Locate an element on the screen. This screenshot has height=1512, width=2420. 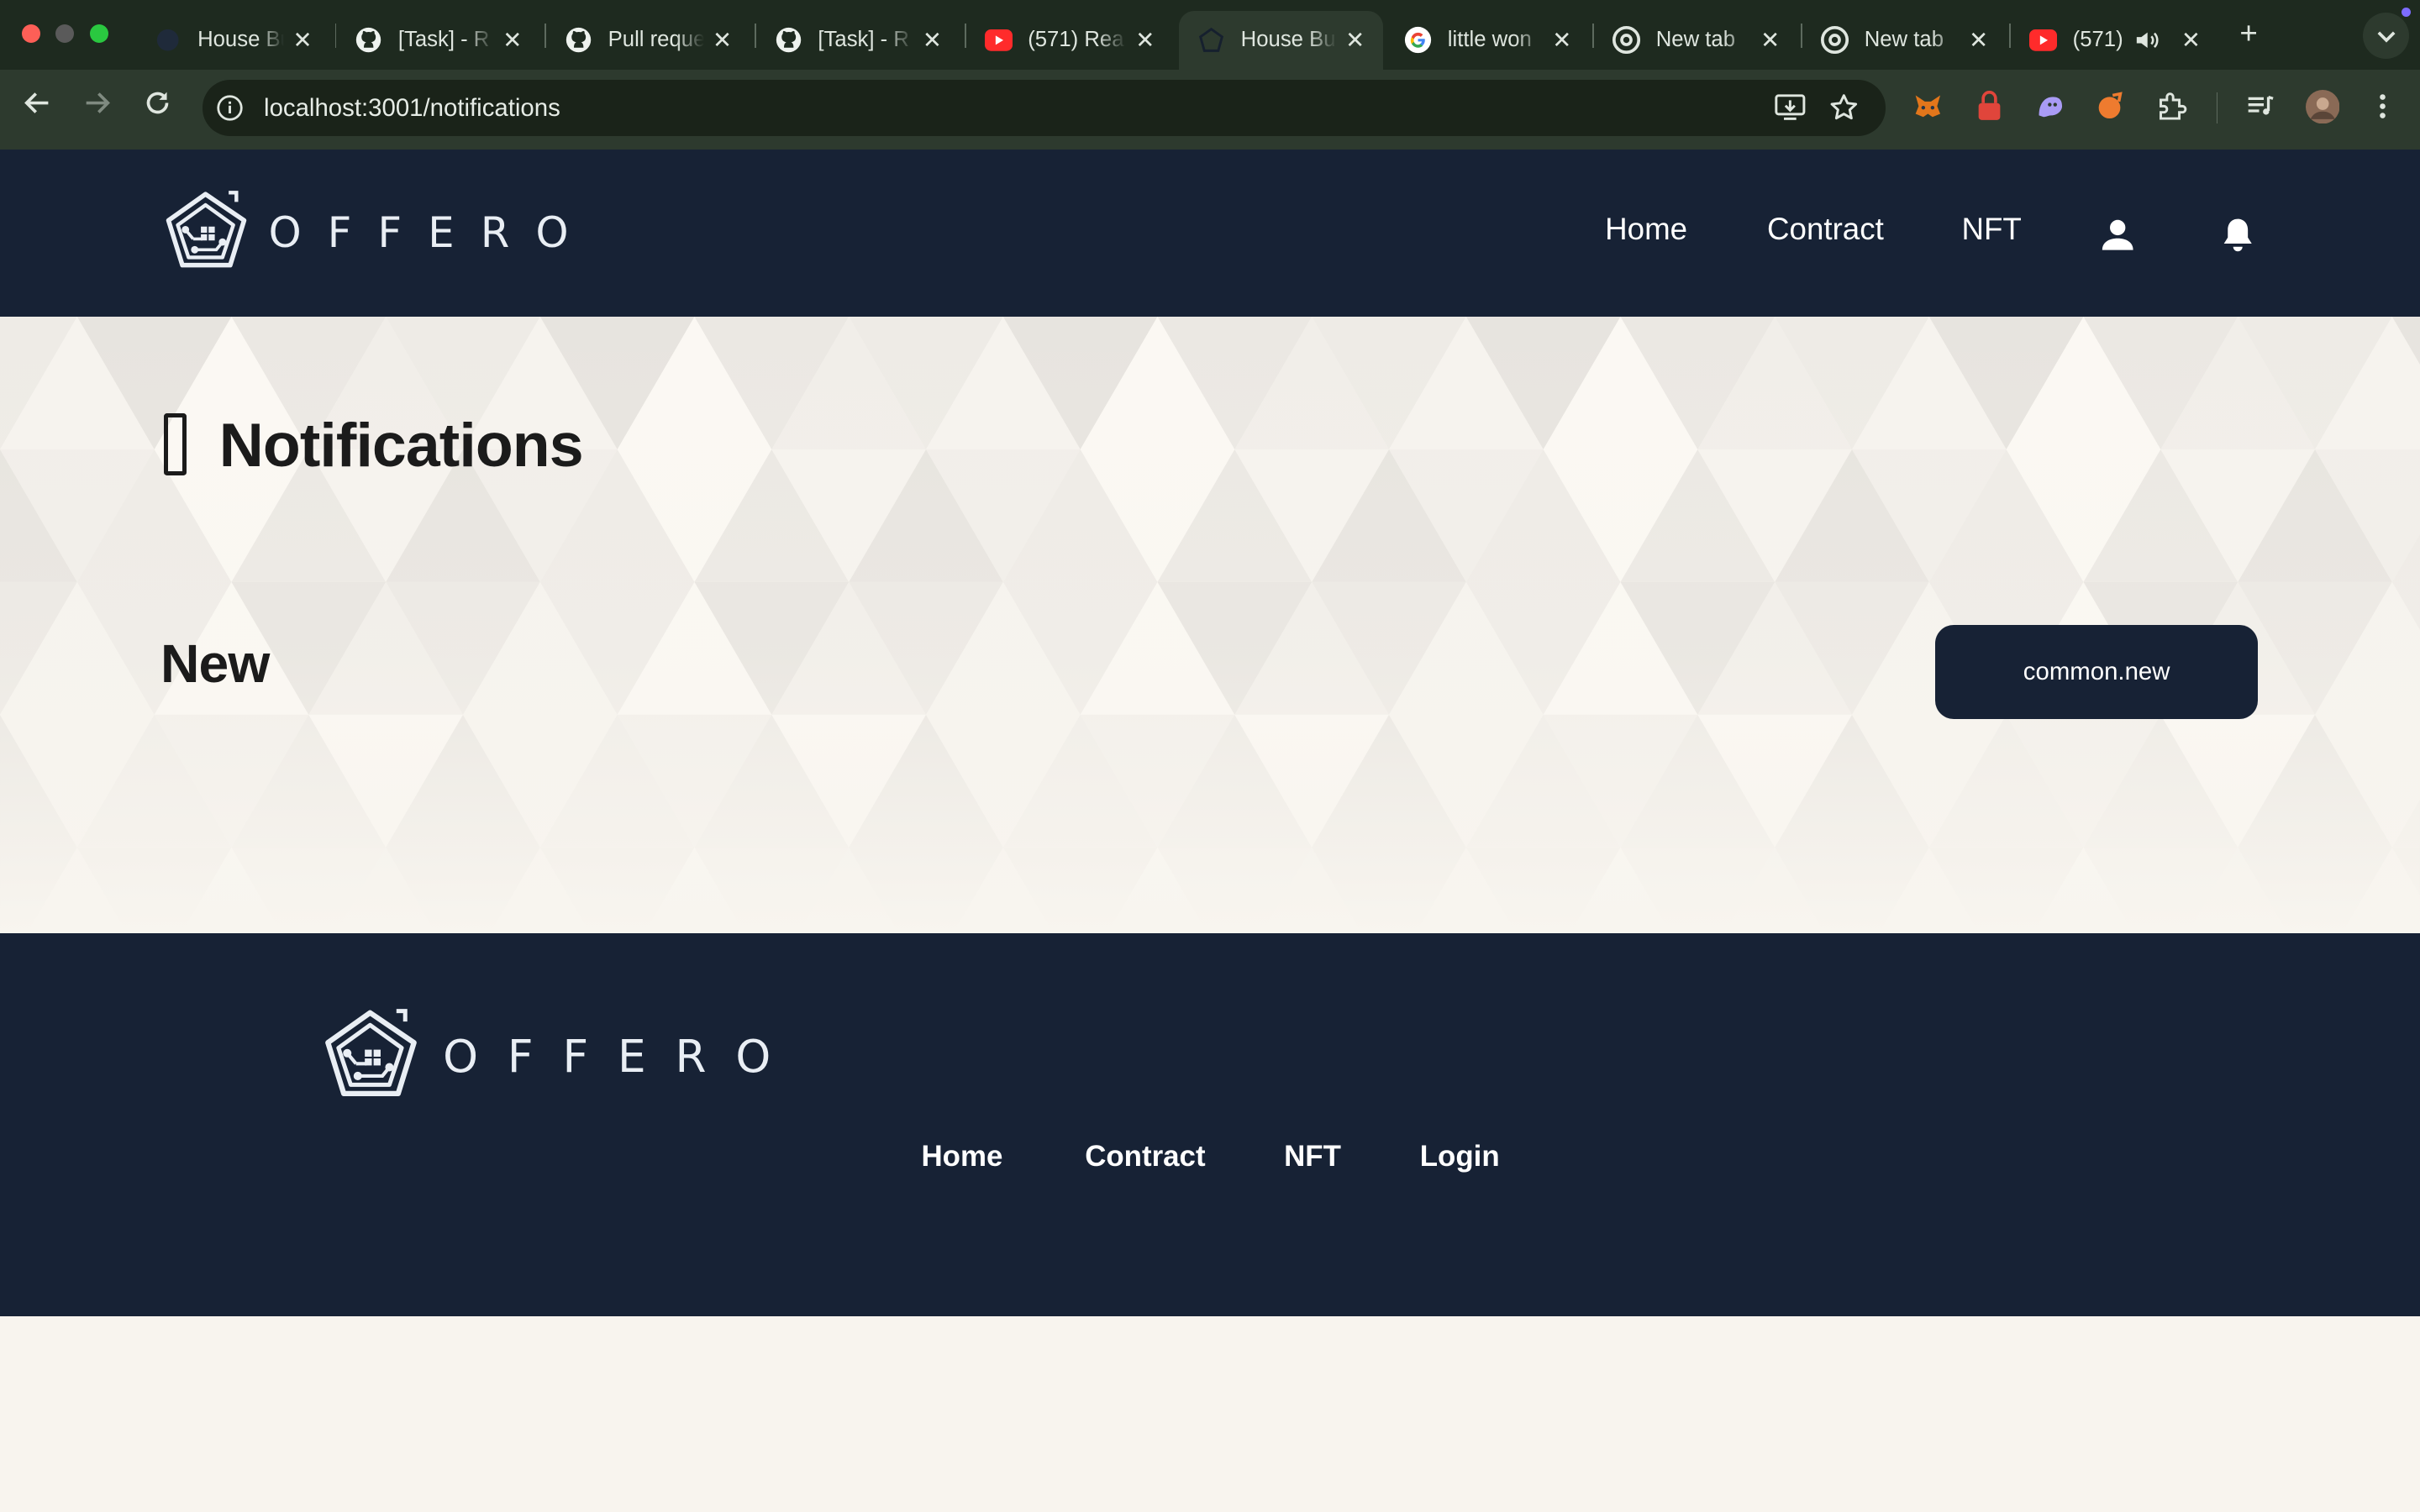
user-icon is located at coordinates (2117, 234).